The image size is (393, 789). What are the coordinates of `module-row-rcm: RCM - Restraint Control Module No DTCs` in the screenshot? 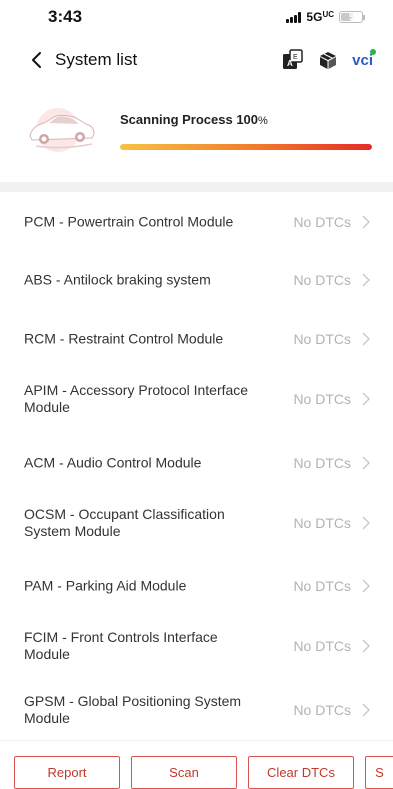 It's located at (196, 339).